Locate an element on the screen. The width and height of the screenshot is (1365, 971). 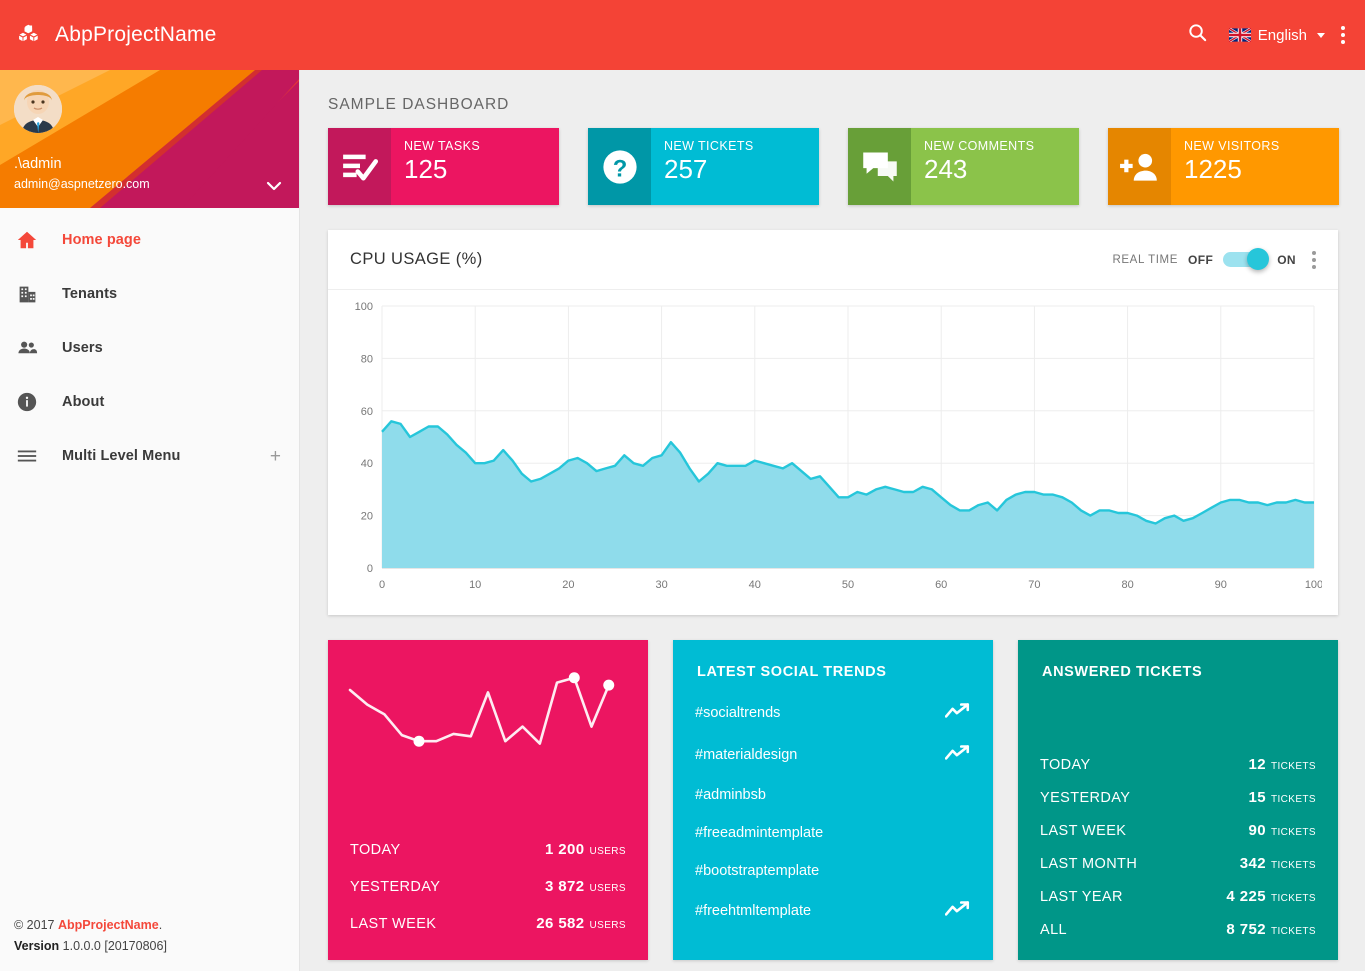
user-panel: .\admin admin@aspnetzero.com is located at coordinates (149, 139).